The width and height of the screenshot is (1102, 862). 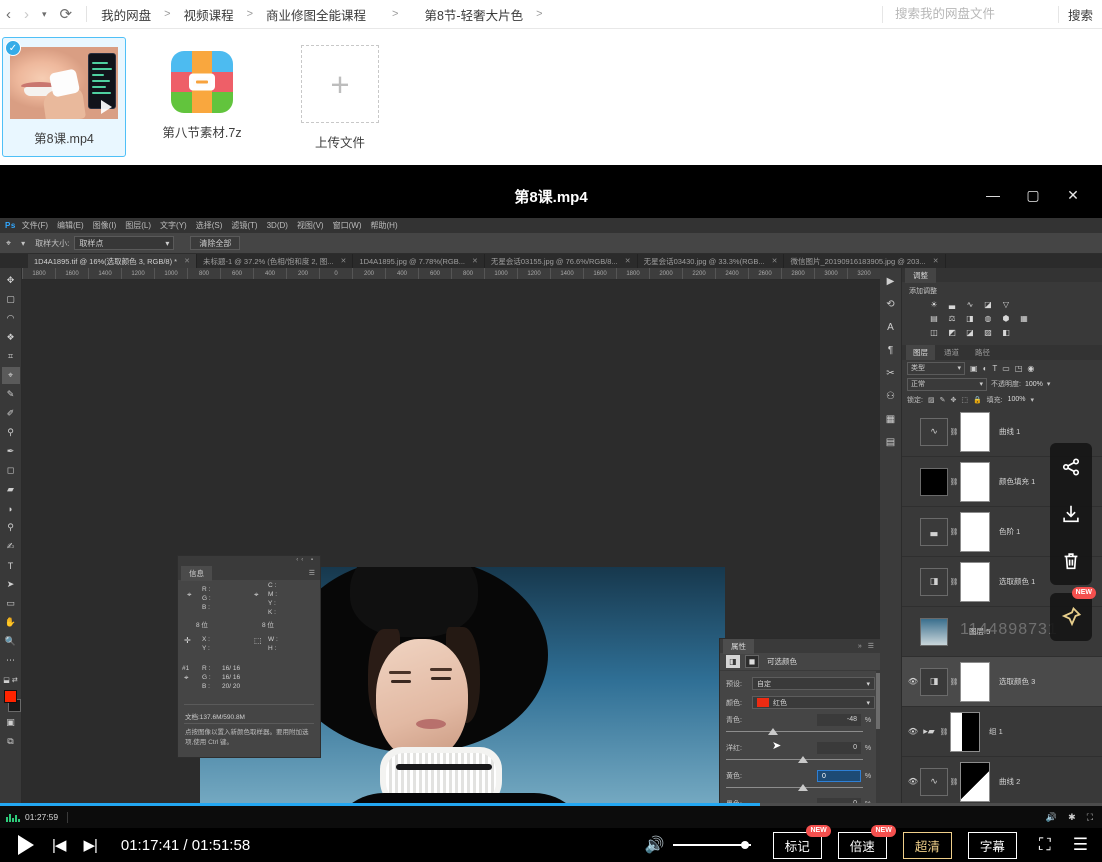 I want to click on eyedropper-icon: ⌖, so click(x=8, y=243).